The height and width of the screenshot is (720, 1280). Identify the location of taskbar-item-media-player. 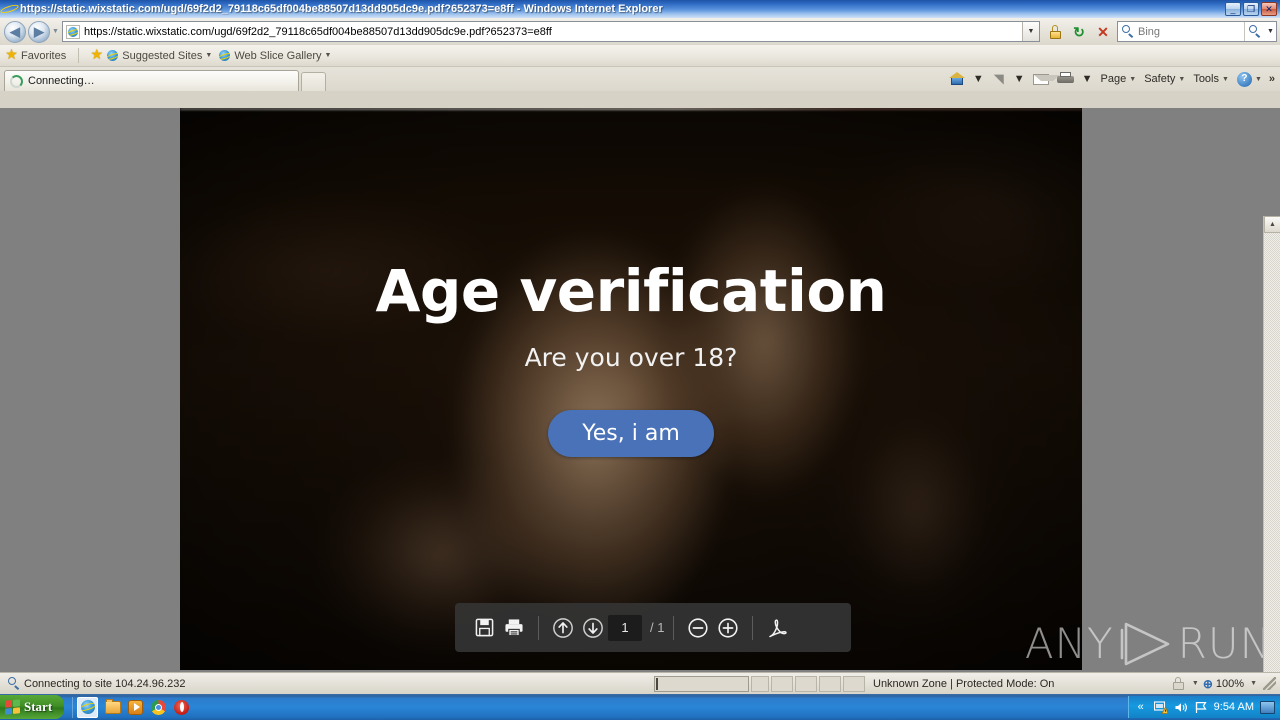
(135, 707).